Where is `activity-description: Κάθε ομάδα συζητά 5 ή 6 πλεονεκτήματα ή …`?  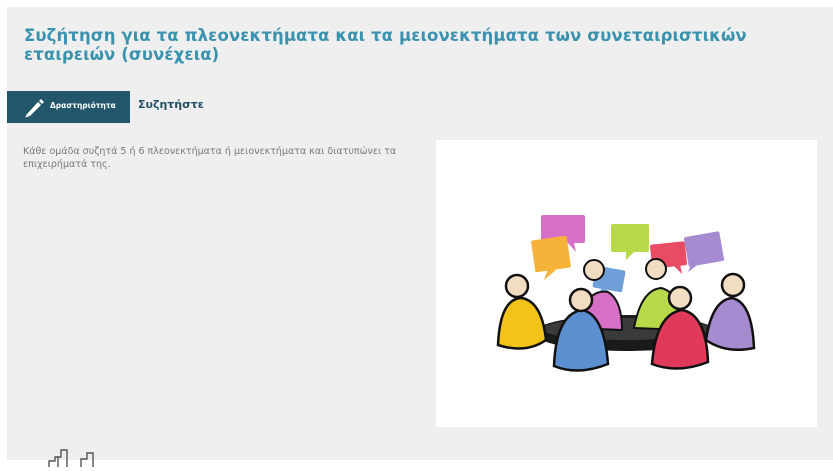
activity-description: Κάθε ομάδα συζητά 5 ή 6 πλεονεκτήματα ή … is located at coordinates (210, 158).